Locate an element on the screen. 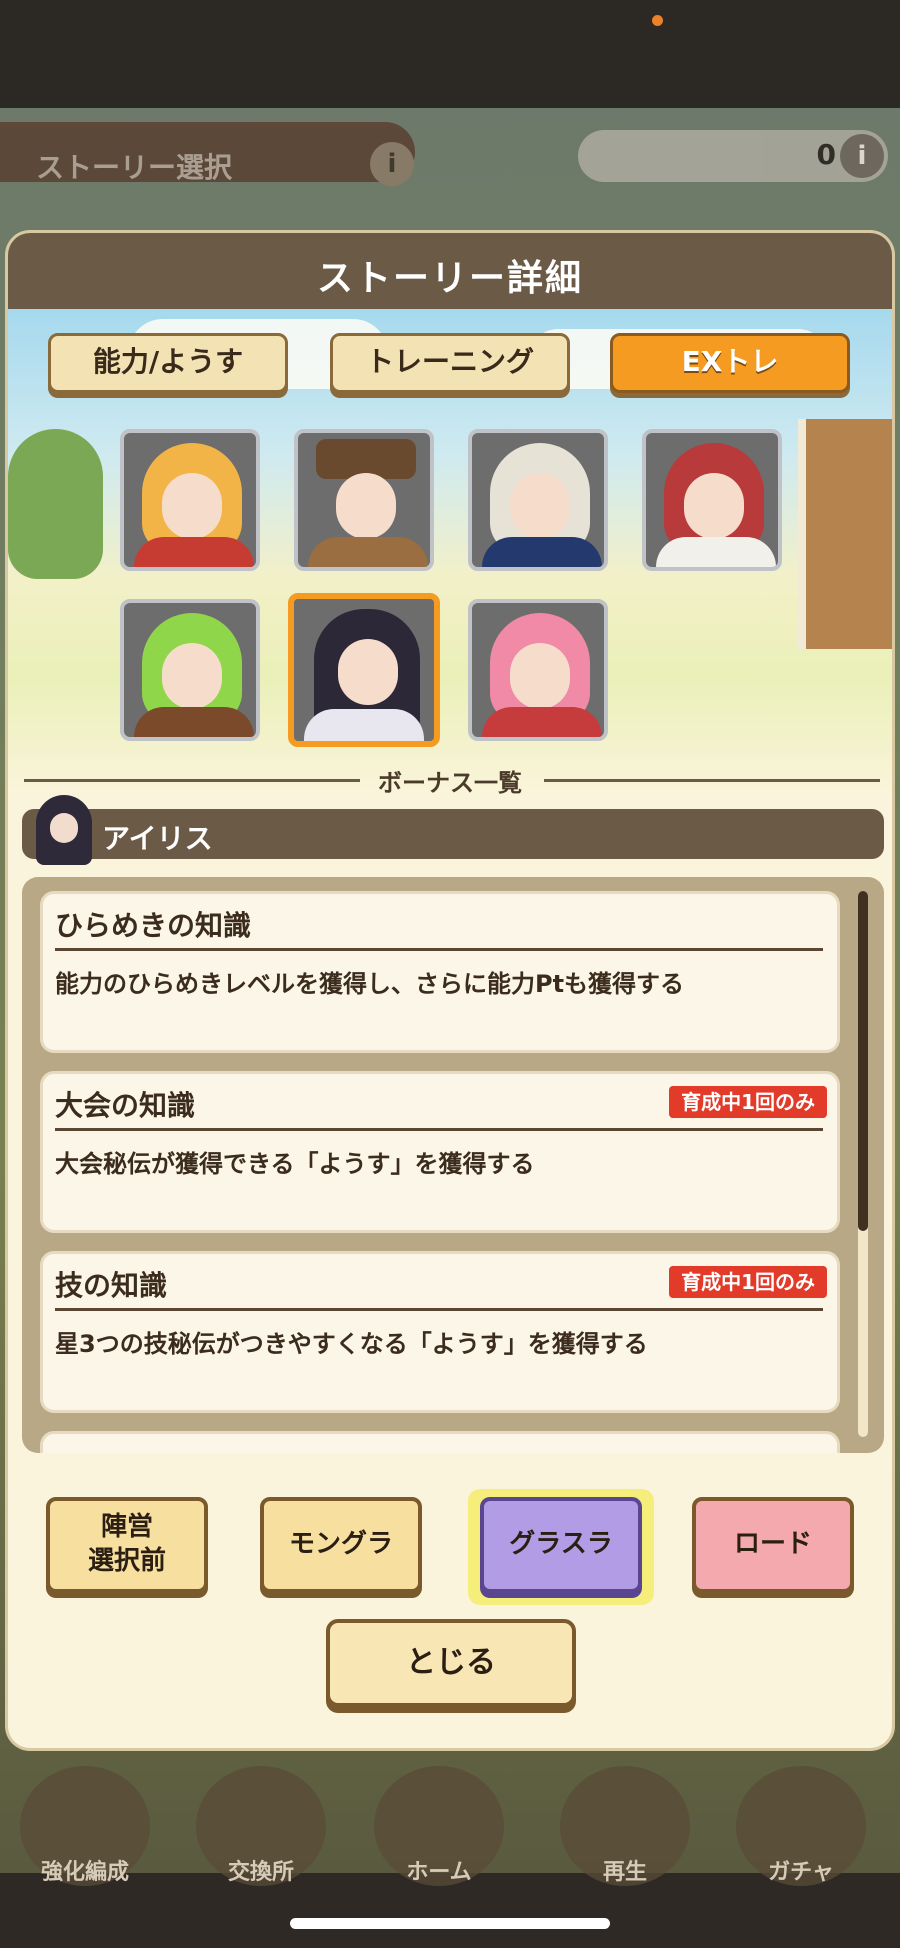 The height and width of the screenshot is (1948, 900). nav-label: 再生 is located at coordinates (624, 1872).